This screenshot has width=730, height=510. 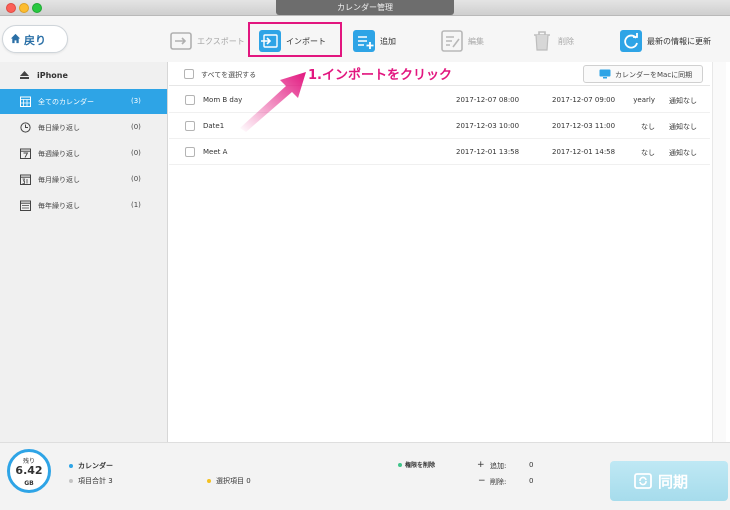 What do you see at coordinates (400, 465) in the screenshot?
I see `remove-permission-dot` at bounding box center [400, 465].